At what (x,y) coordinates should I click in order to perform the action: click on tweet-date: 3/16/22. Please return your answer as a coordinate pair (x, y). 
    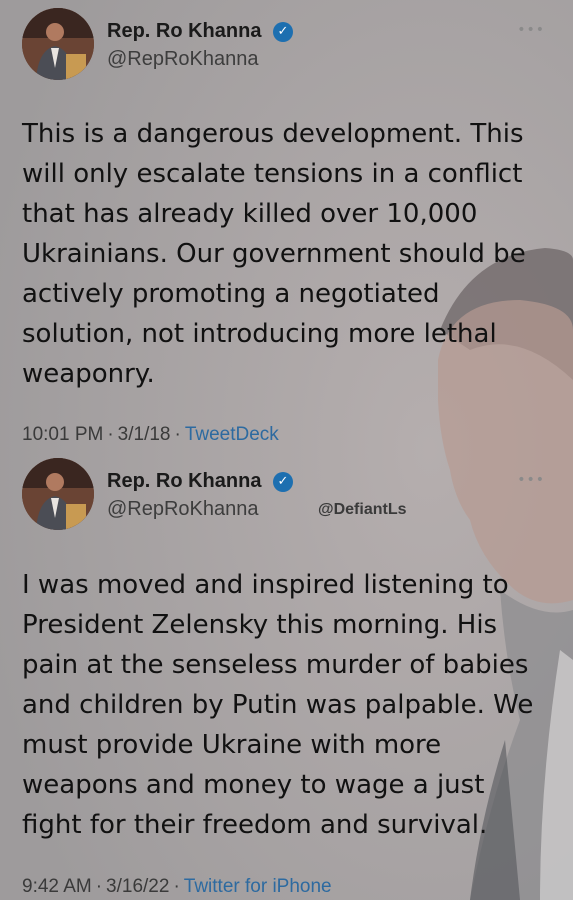
    Looking at the image, I should click on (137, 886).